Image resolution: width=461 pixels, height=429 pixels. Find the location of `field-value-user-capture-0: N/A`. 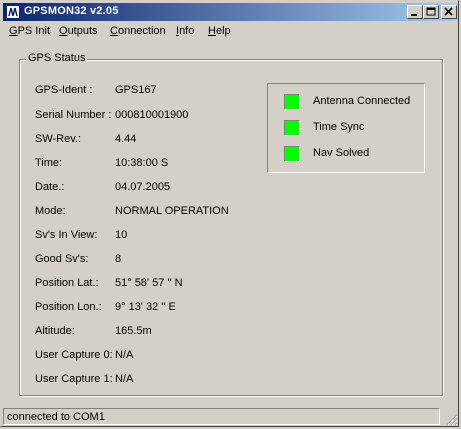

field-value-user-capture-0: N/A is located at coordinates (124, 355).